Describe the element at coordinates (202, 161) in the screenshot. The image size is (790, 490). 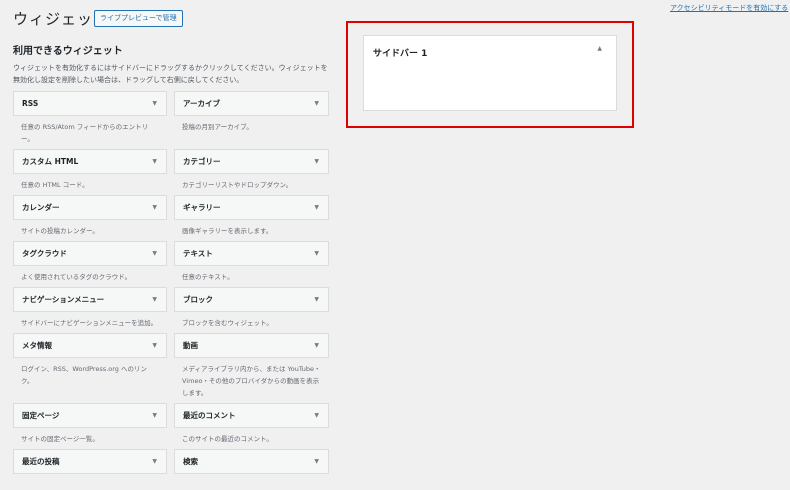
I see `widget-name: カテゴリー` at that location.